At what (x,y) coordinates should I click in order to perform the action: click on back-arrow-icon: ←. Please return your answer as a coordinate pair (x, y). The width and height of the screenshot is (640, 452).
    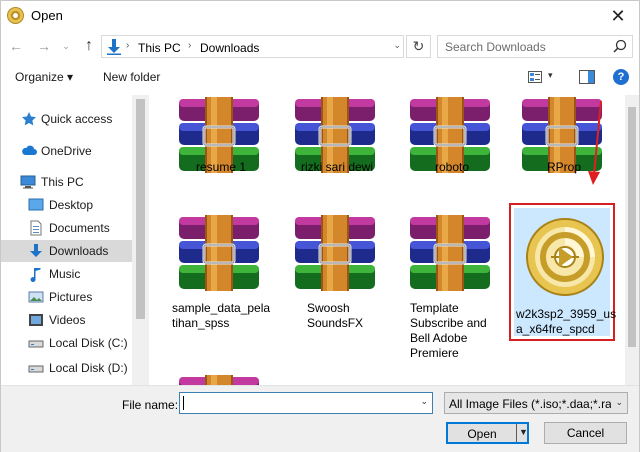
    Looking at the image, I should click on (16, 46).